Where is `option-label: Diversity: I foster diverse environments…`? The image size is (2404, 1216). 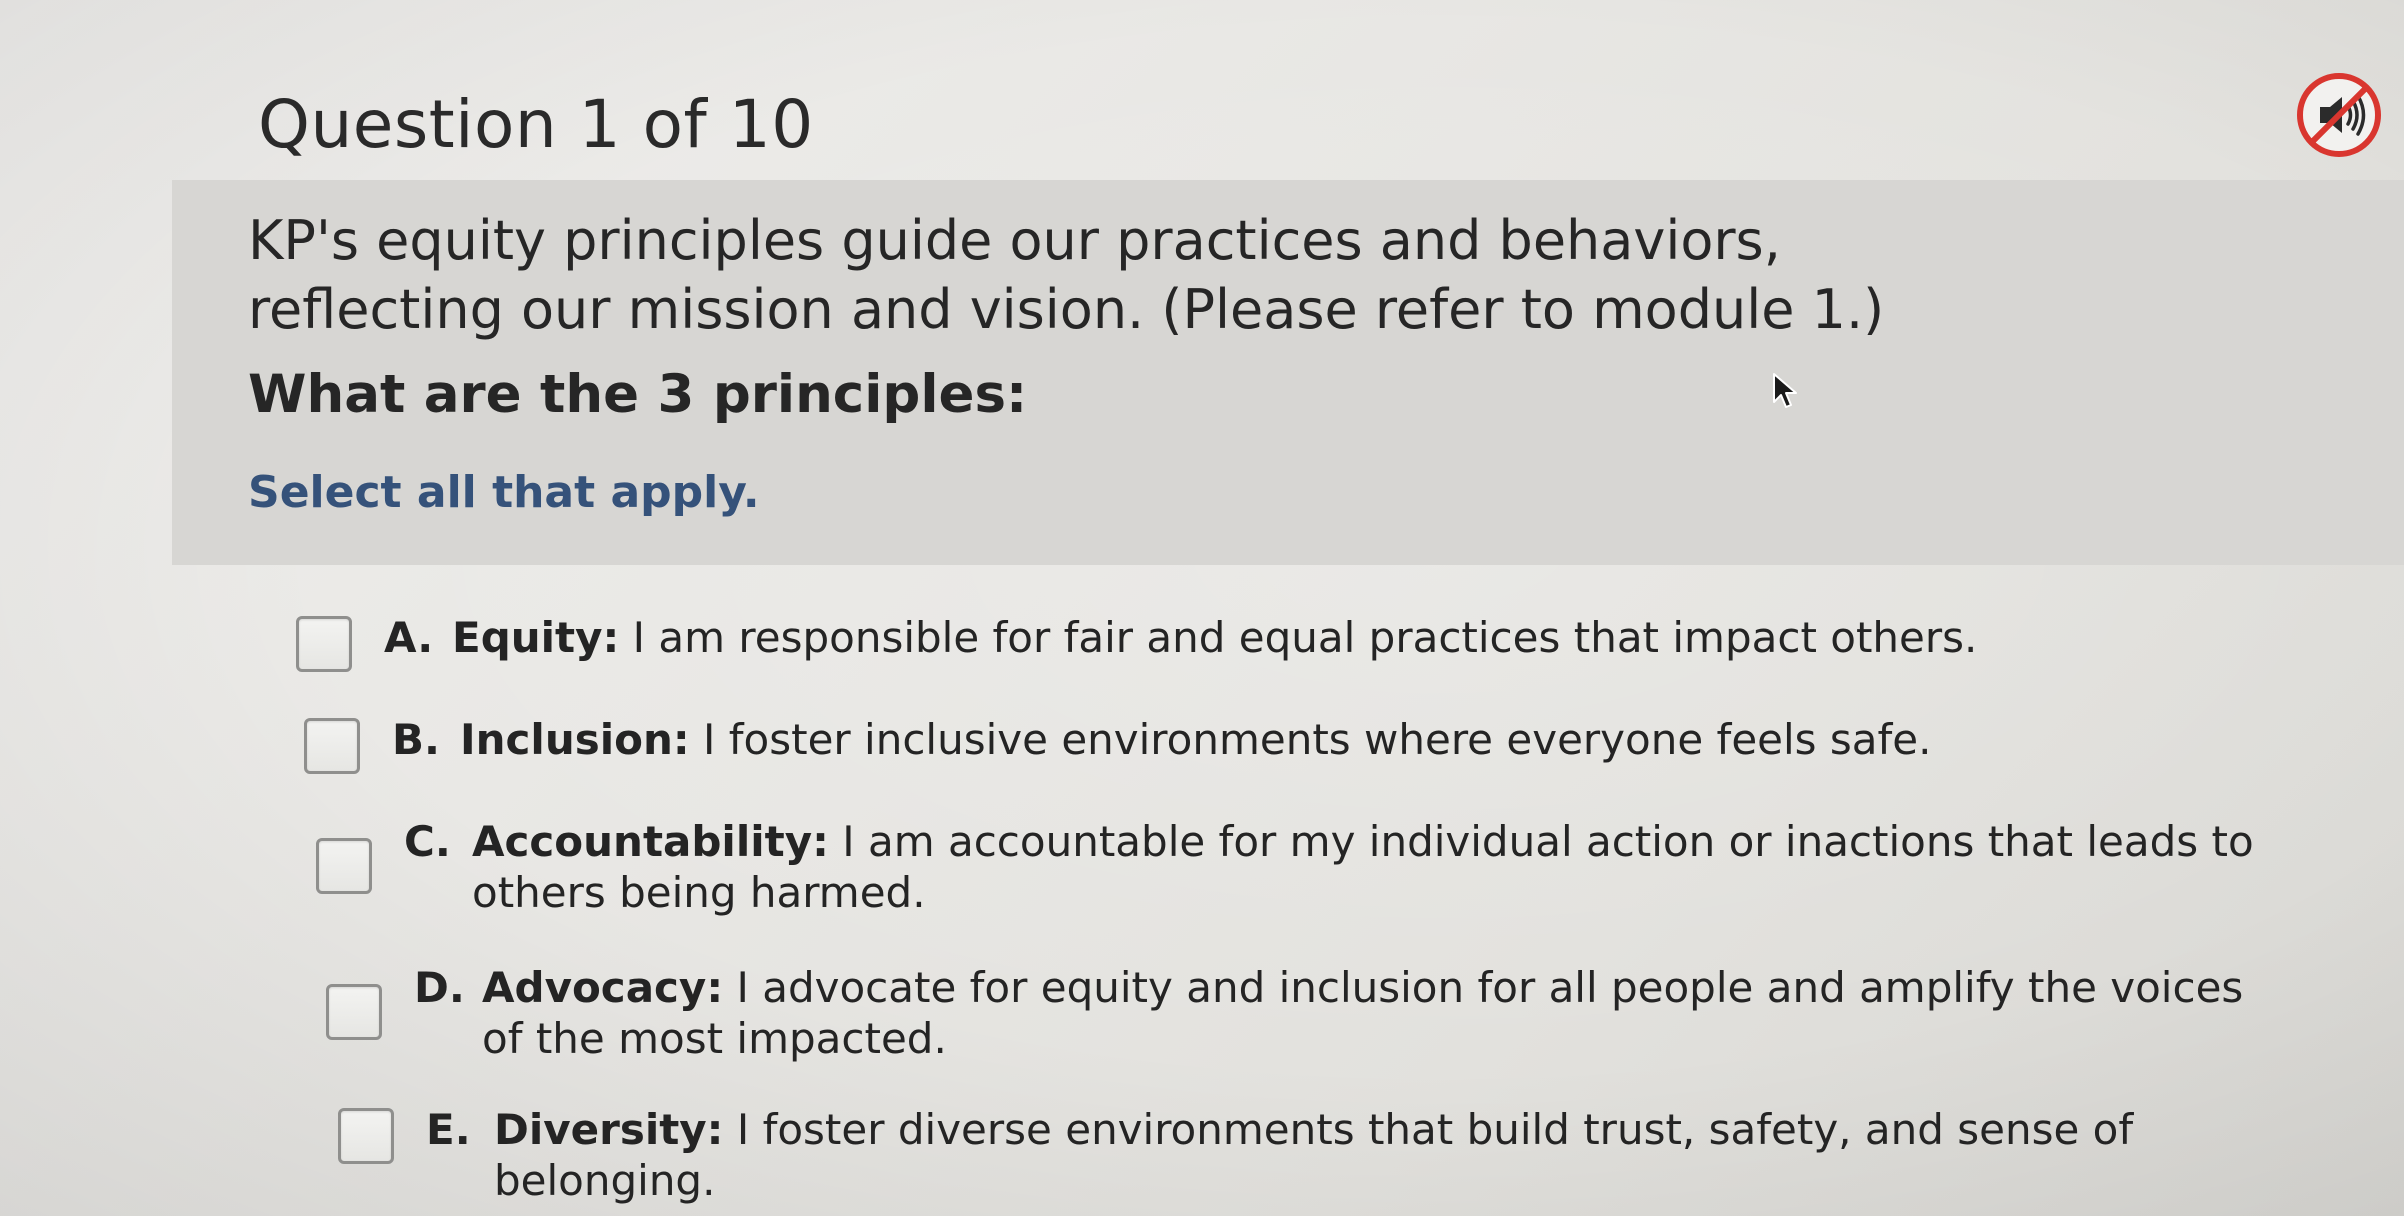 option-label: Diversity: I foster diverse environments… is located at coordinates (1394, 1155).